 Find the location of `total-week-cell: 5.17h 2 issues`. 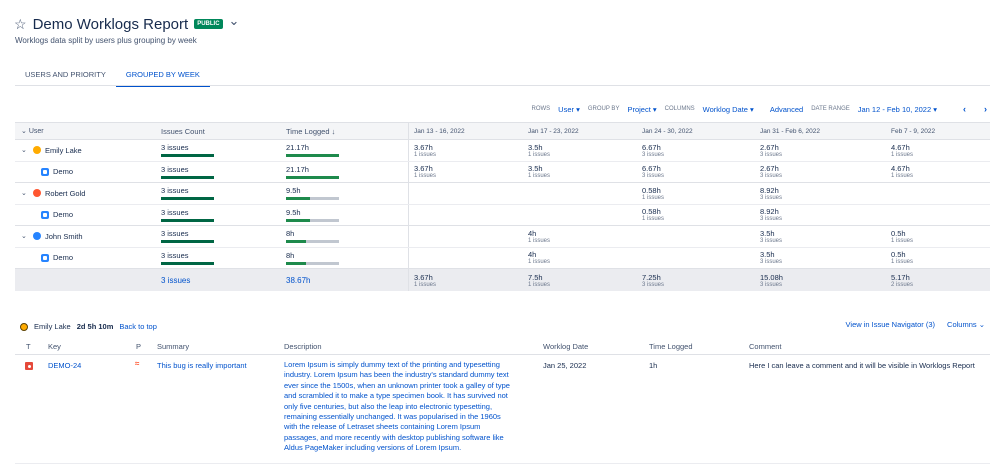

total-week-cell: 5.17h 2 issues is located at coordinates (902, 280).